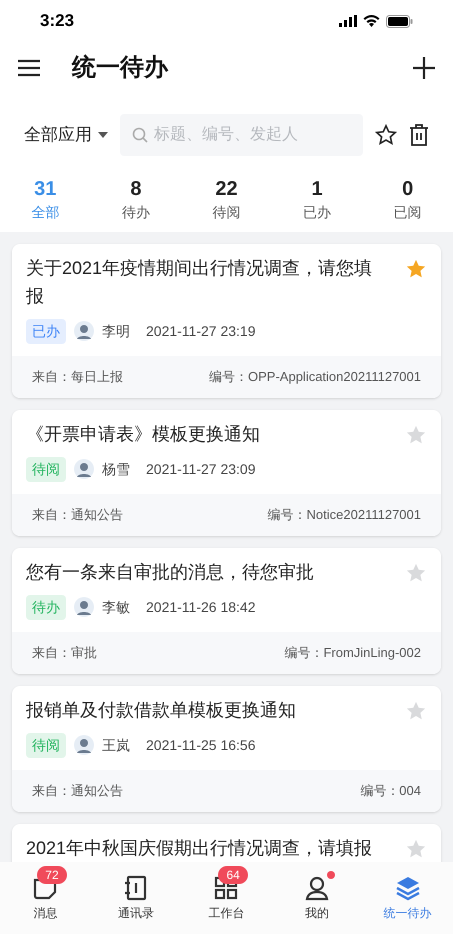 Image resolution: width=453 pixels, height=934 pixels. I want to click on todo-card: 报销单及付款借款单模板更换通知 待阅 王岚 2021-11-25 16:56 来自：通知公告 编号：004, so click(226, 749).